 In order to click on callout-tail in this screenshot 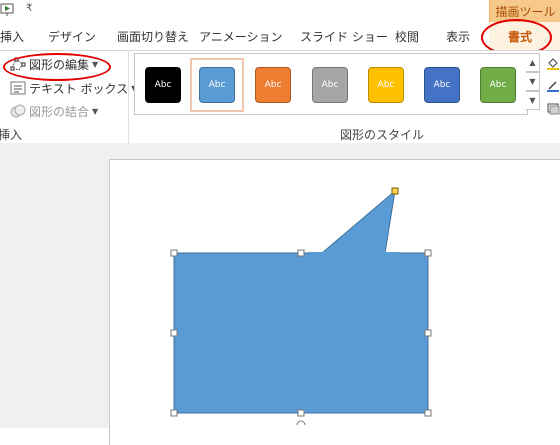, I will do `click(358, 221)`.